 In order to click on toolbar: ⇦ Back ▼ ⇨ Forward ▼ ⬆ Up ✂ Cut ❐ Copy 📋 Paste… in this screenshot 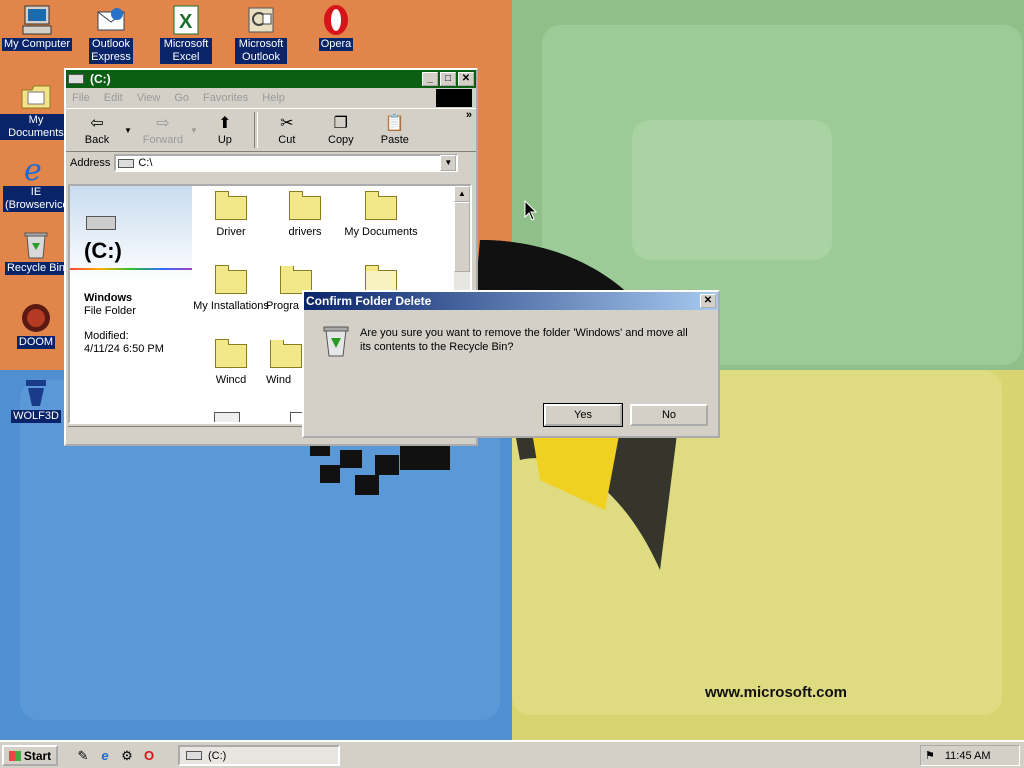, I will do `click(271, 130)`.